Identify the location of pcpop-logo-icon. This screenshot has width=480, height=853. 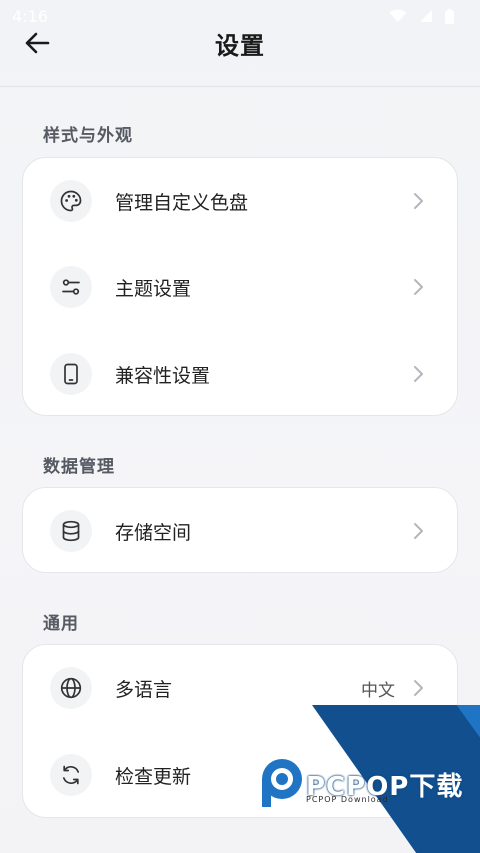
(282, 783).